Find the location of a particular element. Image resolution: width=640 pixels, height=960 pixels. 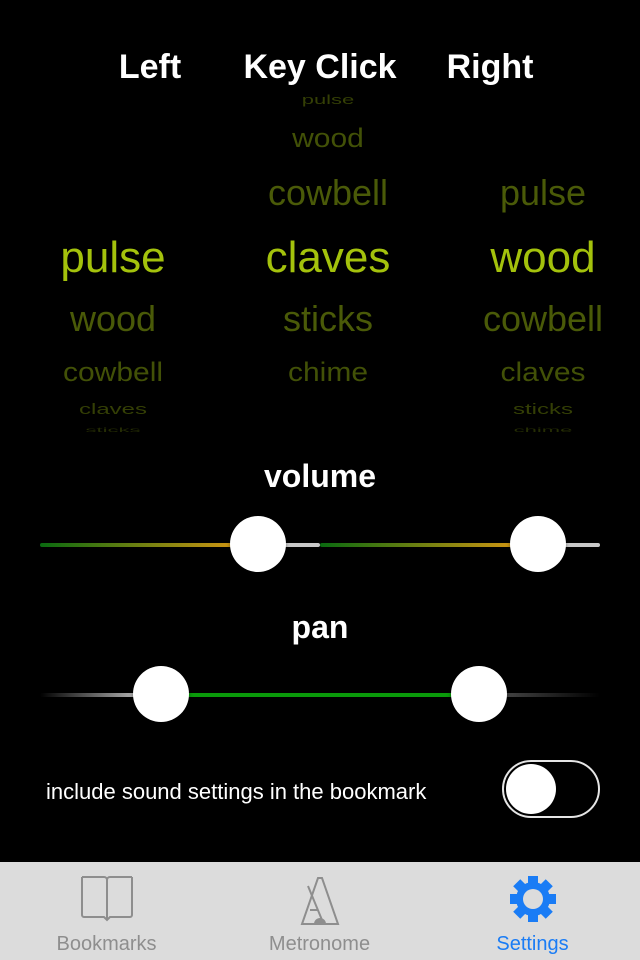

tab-bookmarks: Bookmarks is located at coordinates (106, 911).